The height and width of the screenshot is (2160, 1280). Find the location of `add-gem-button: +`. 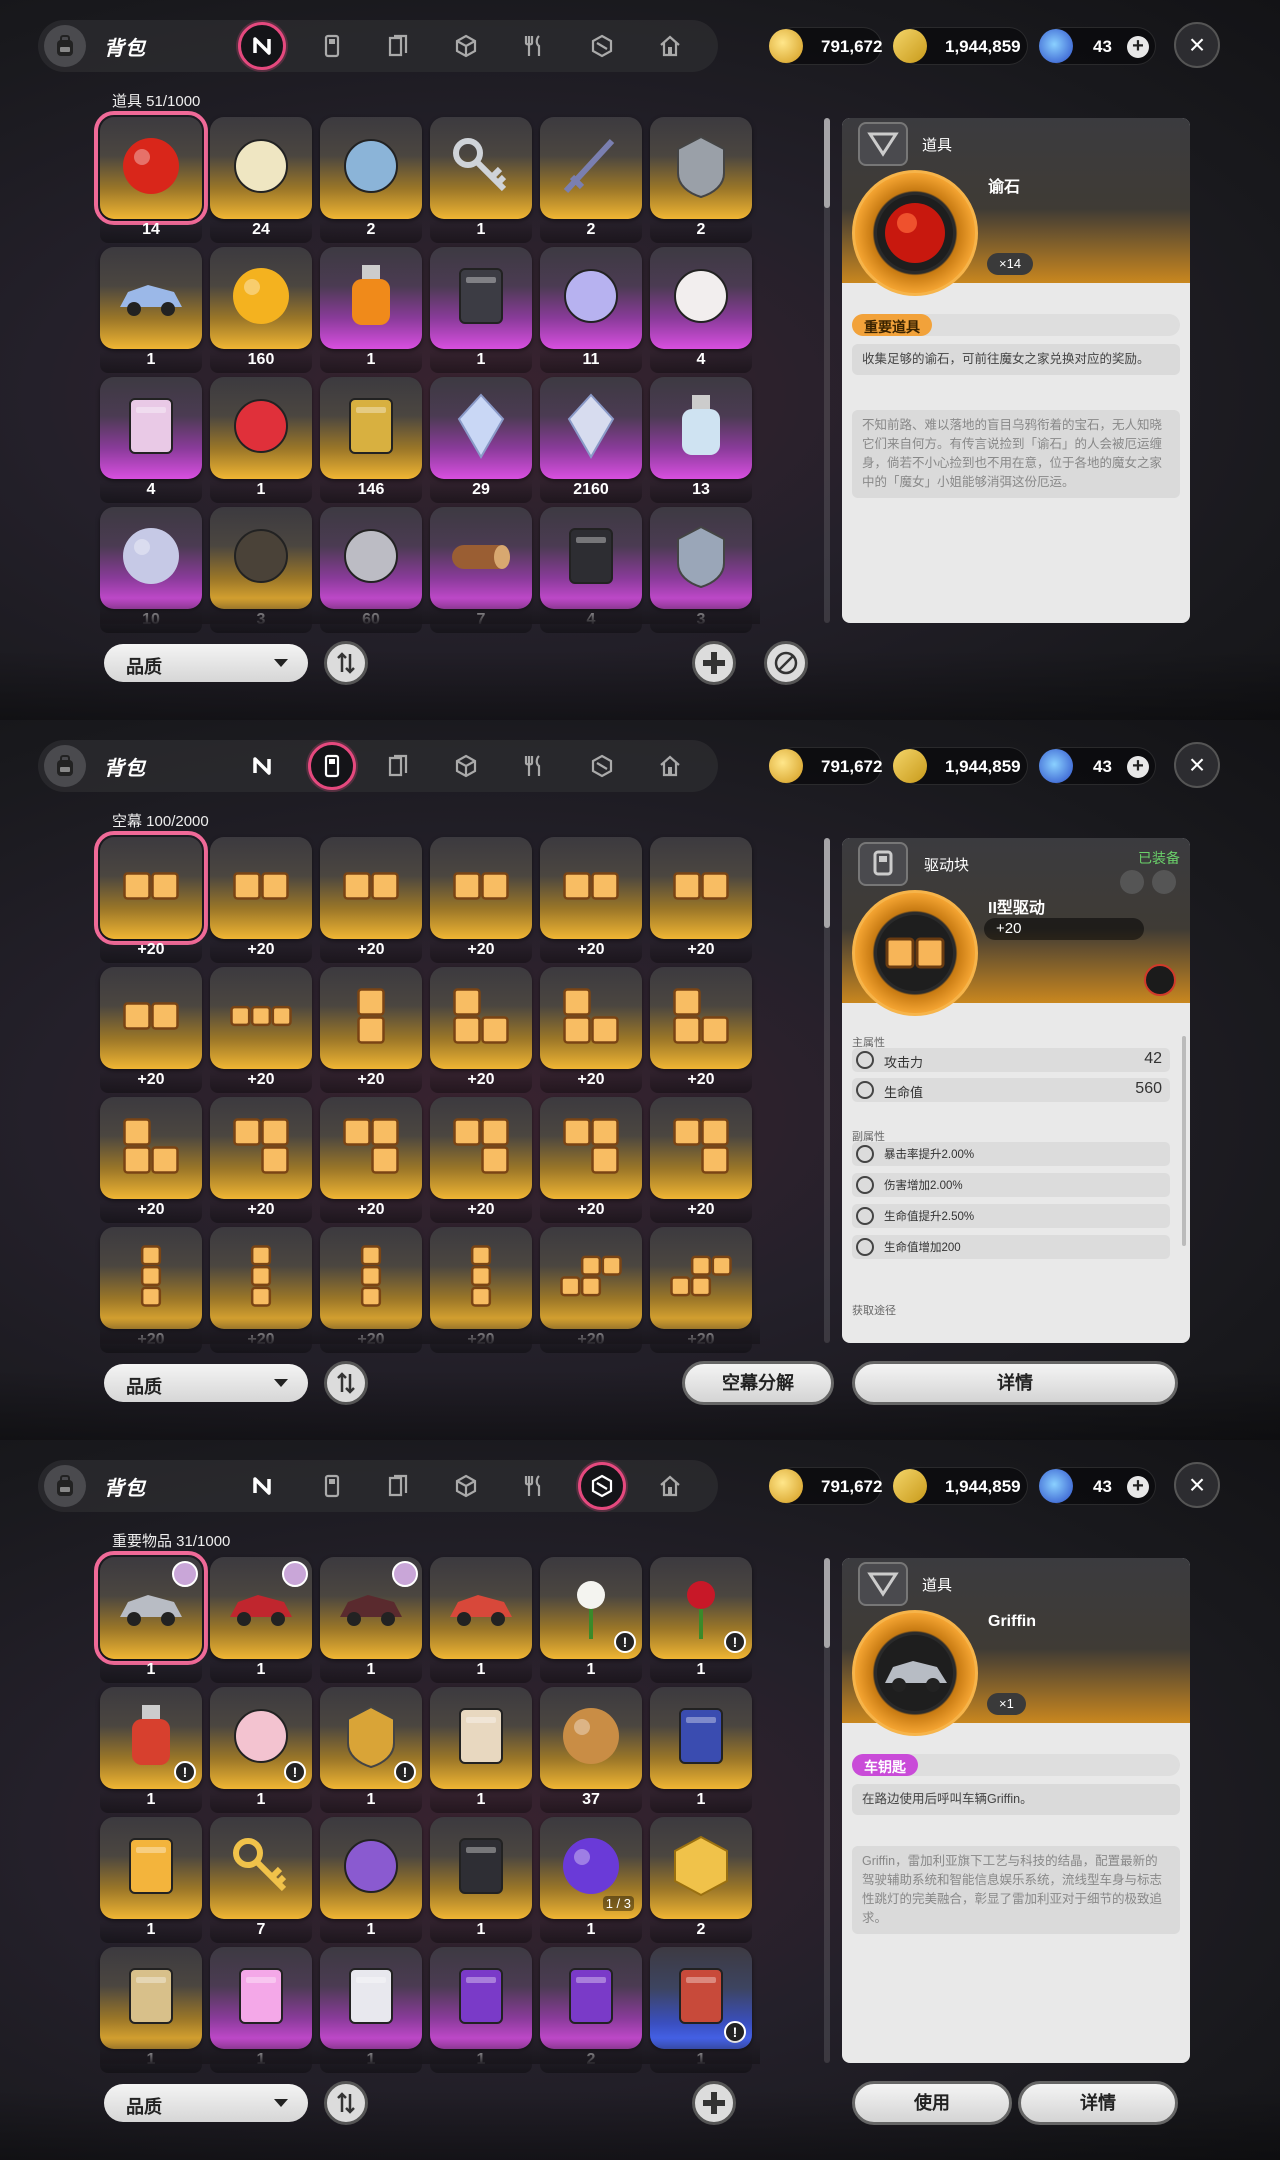

add-gem-button: + is located at coordinates (1138, 767).